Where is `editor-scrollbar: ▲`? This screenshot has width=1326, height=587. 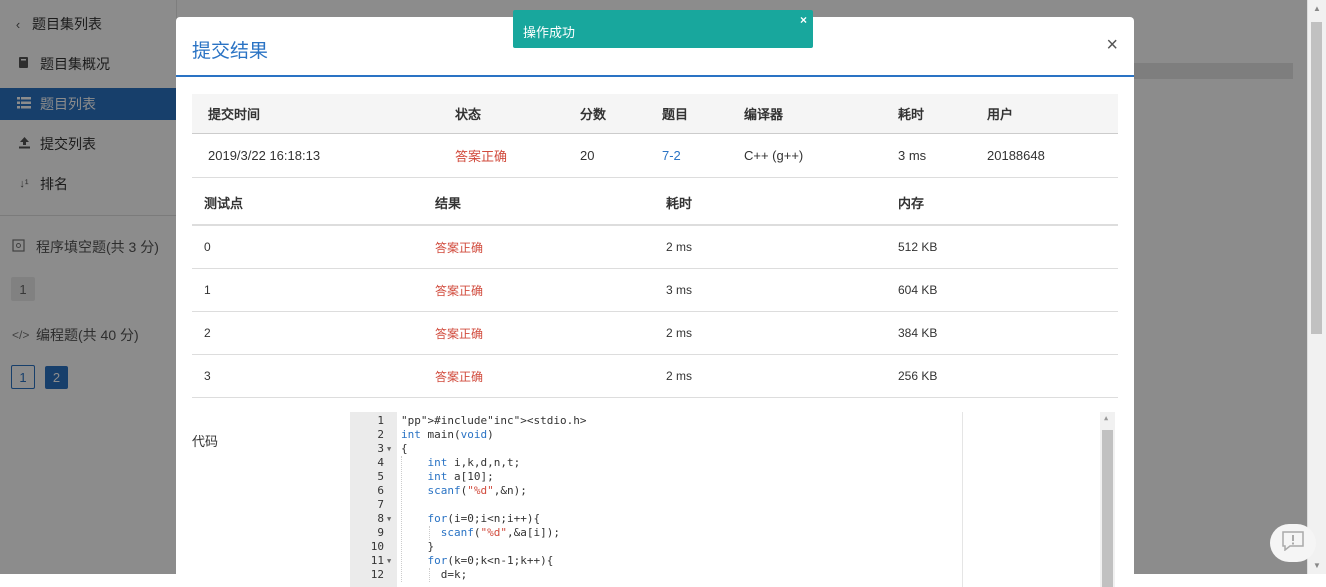
editor-scrollbar: ▲ is located at coordinates (1107, 499).